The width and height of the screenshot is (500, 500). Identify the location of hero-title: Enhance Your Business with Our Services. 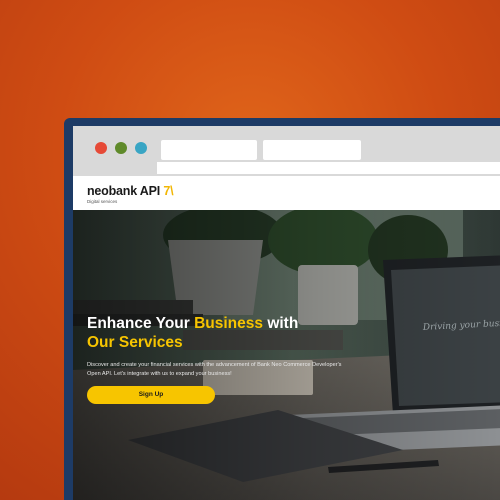
(227, 333).